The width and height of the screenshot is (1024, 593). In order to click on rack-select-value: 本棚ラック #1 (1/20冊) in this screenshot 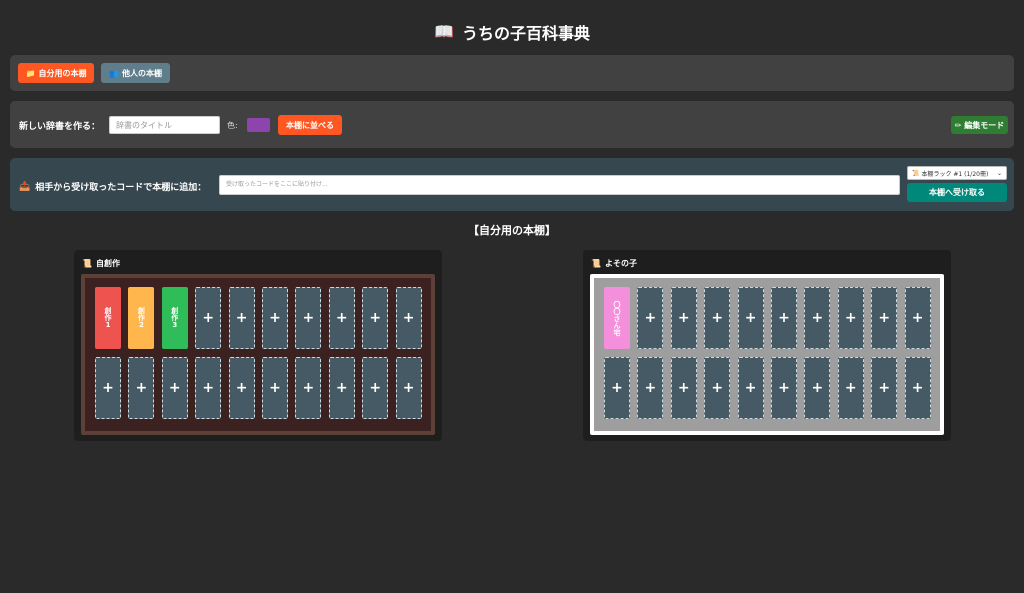, I will do `click(955, 174)`.